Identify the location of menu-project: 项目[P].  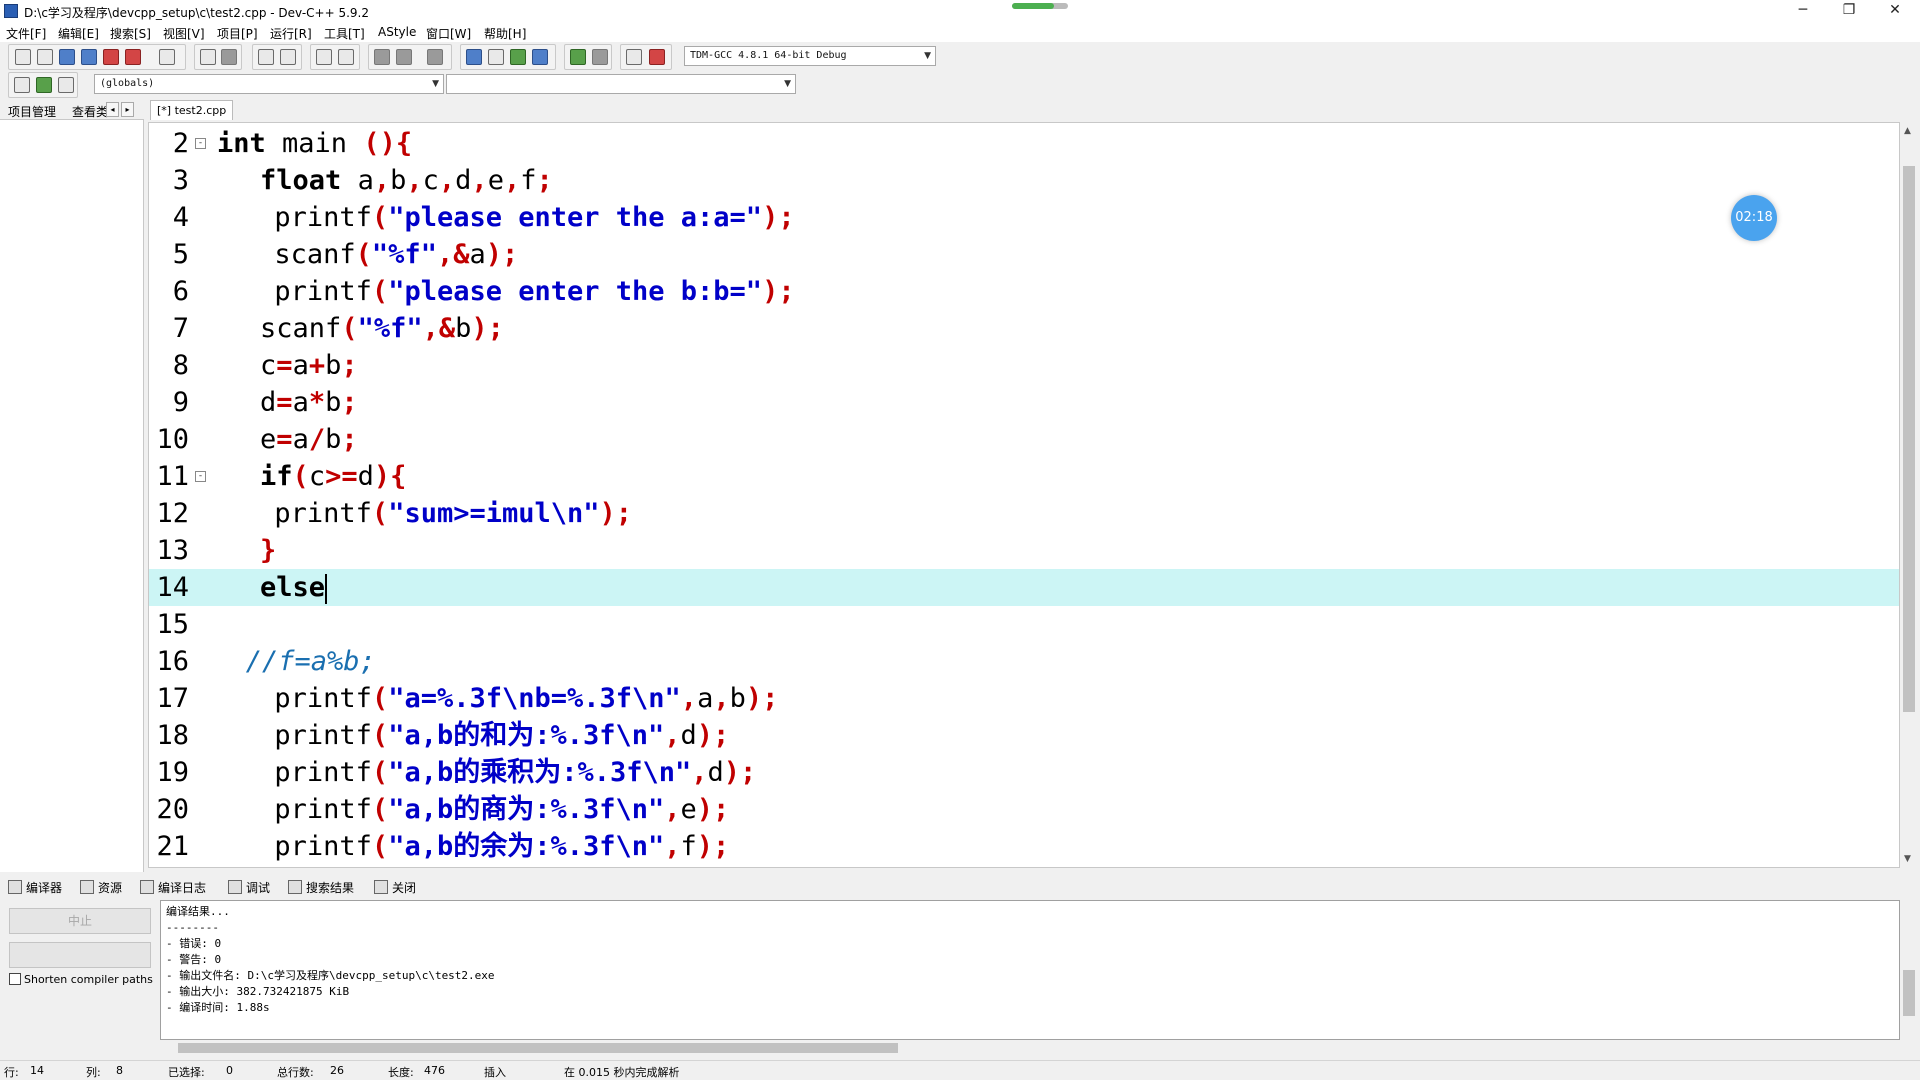
(237, 33).